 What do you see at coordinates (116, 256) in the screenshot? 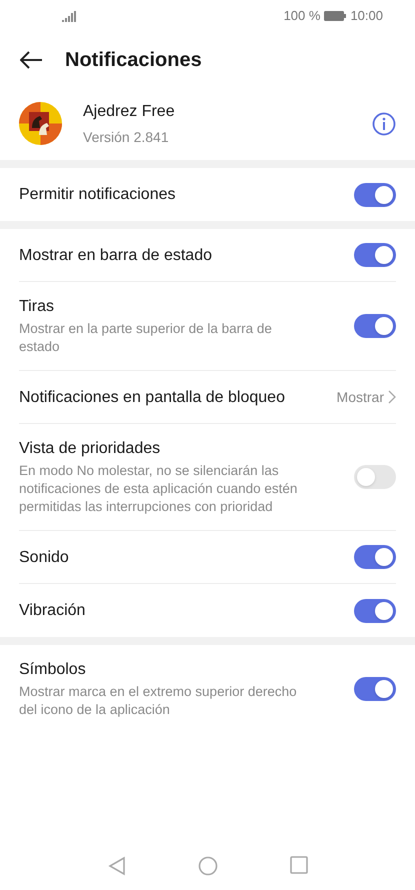
I see `setting-title: Mostrar en barra de estado` at bounding box center [116, 256].